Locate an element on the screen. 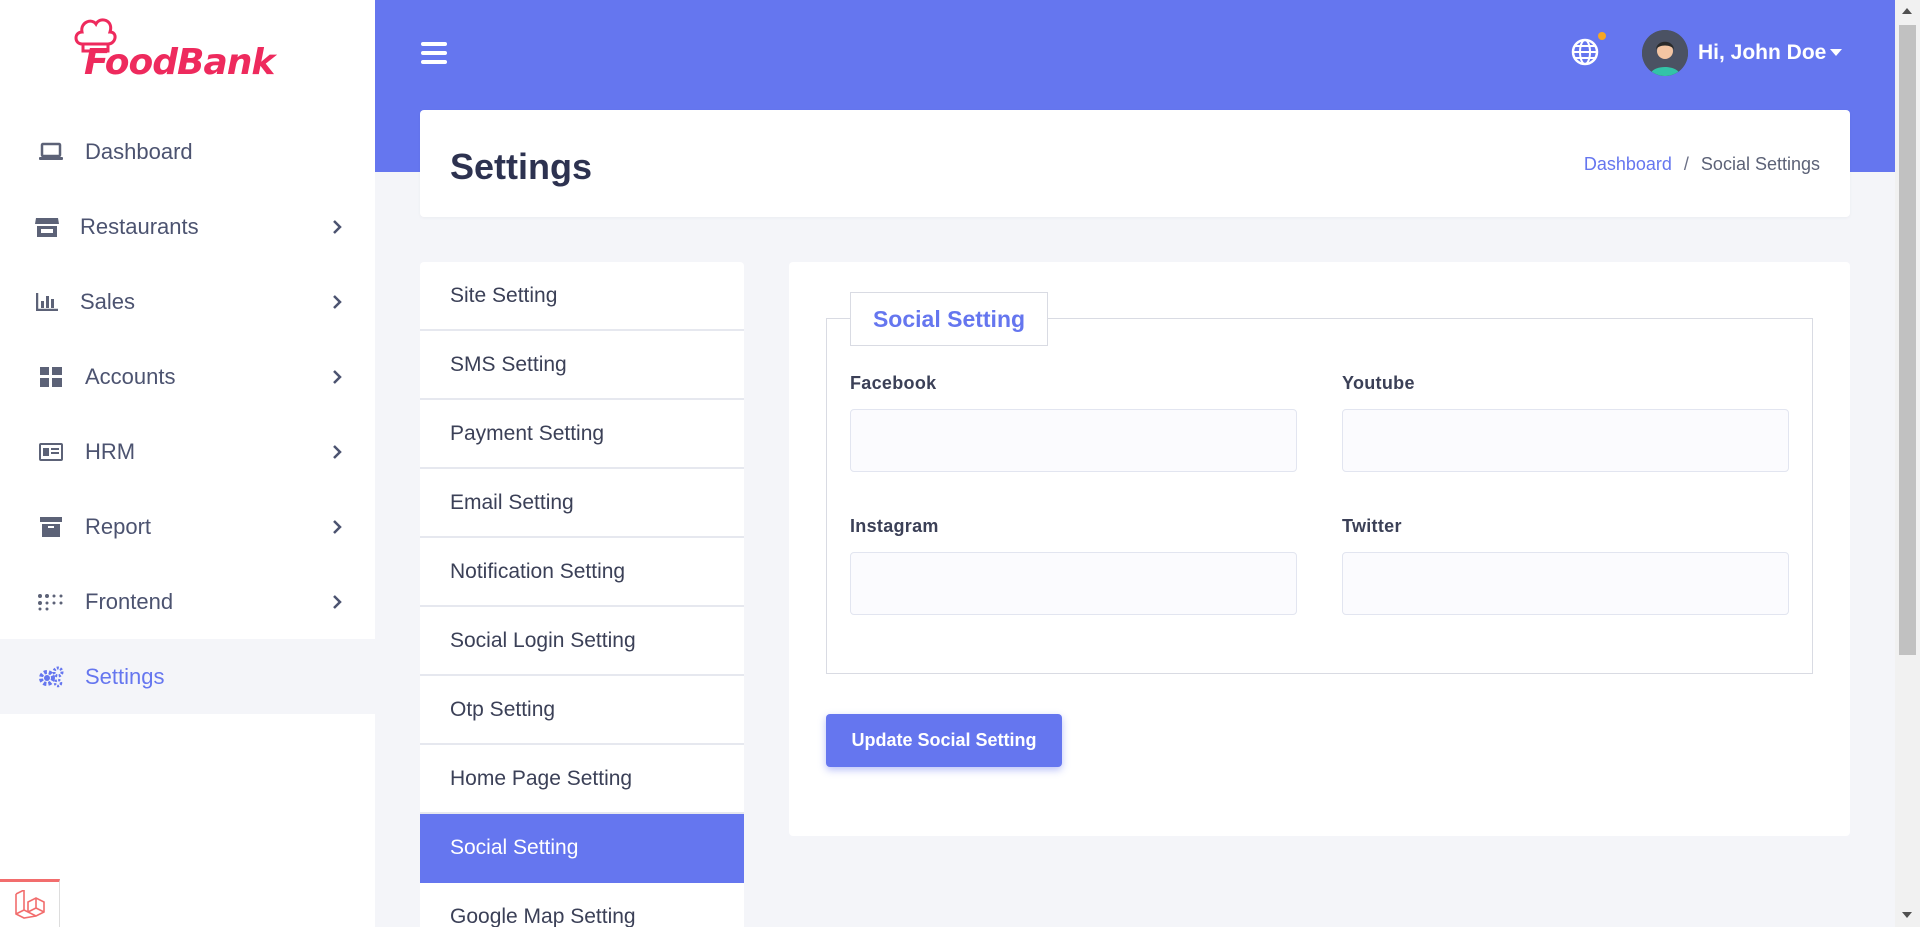 Image resolution: width=1920 pixels, height=927 pixels. page-header: Settings Dashboard / Social Settings is located at coordinates (1135, 163).